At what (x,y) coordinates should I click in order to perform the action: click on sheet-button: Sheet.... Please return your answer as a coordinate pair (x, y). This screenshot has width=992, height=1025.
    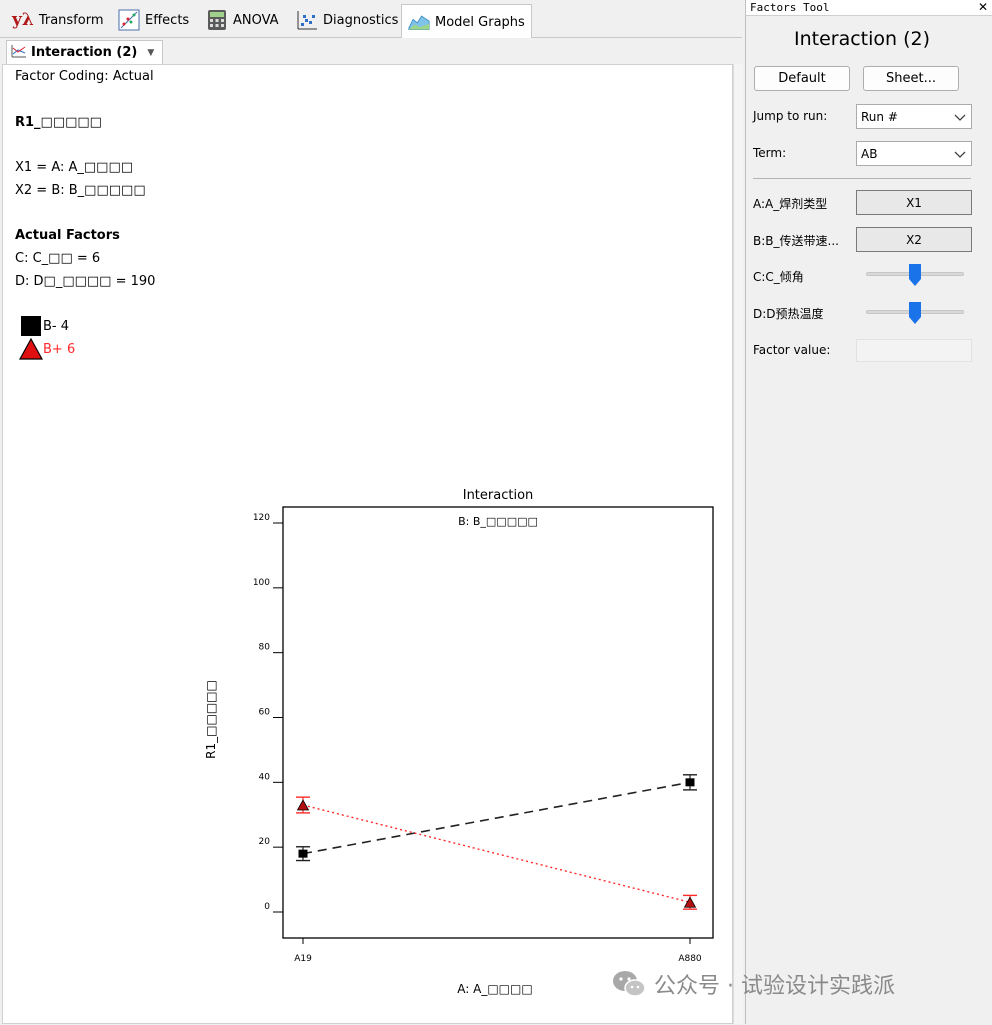
    Looking at the image, I should click on (911, 78).